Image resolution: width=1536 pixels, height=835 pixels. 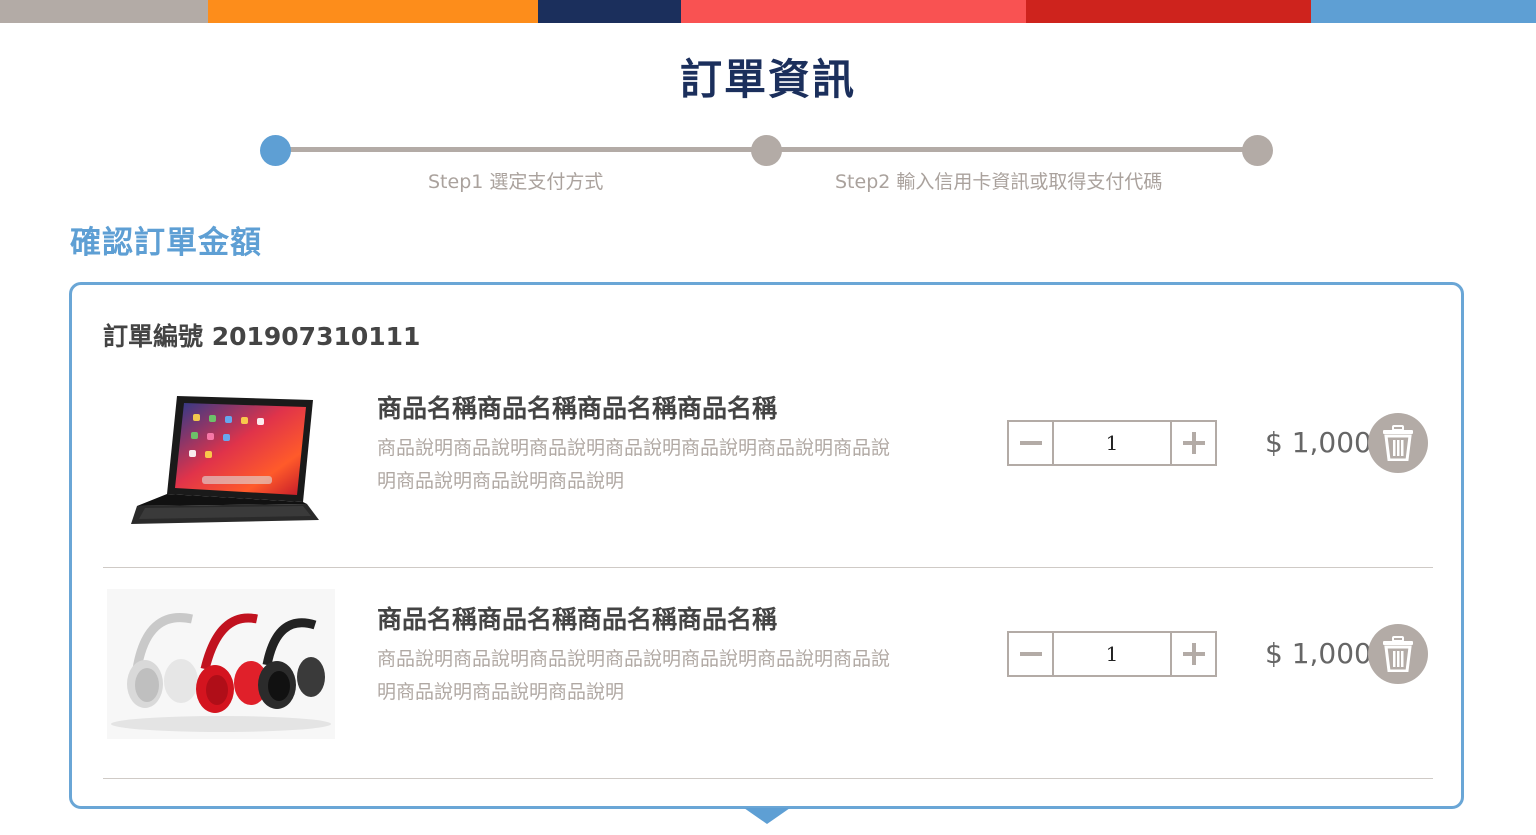 What do you see at coordinates (275, 150) in the screenshot?
I see `step-dot-current` at bounding box center [275, 150].